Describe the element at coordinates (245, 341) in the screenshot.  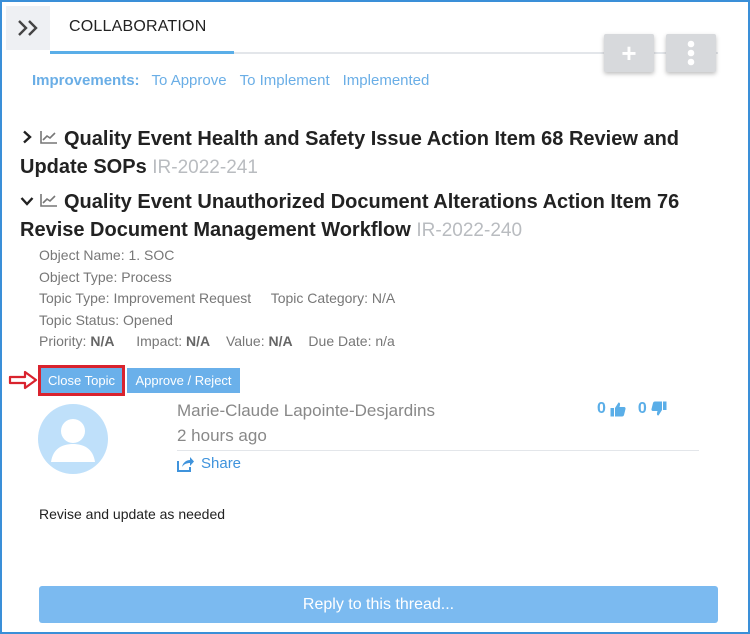
I see `value-label: Value:` at that location.